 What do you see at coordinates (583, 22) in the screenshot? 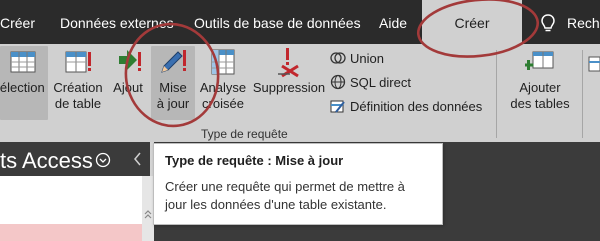
I see `tab-recherche: Reche` at bounding box center [583, 22].